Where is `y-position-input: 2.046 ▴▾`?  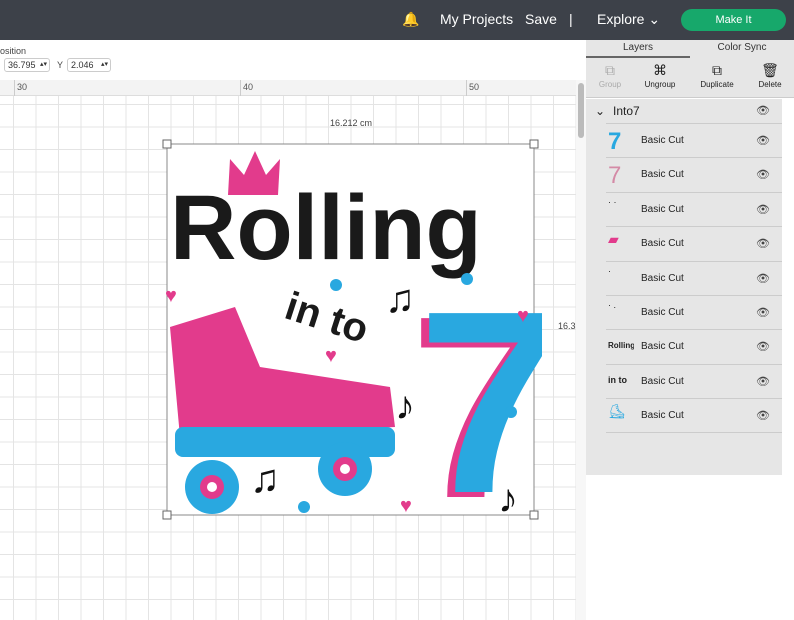 y-position-input: 2.046 ▴▾ is located at coordinates (89, 65).